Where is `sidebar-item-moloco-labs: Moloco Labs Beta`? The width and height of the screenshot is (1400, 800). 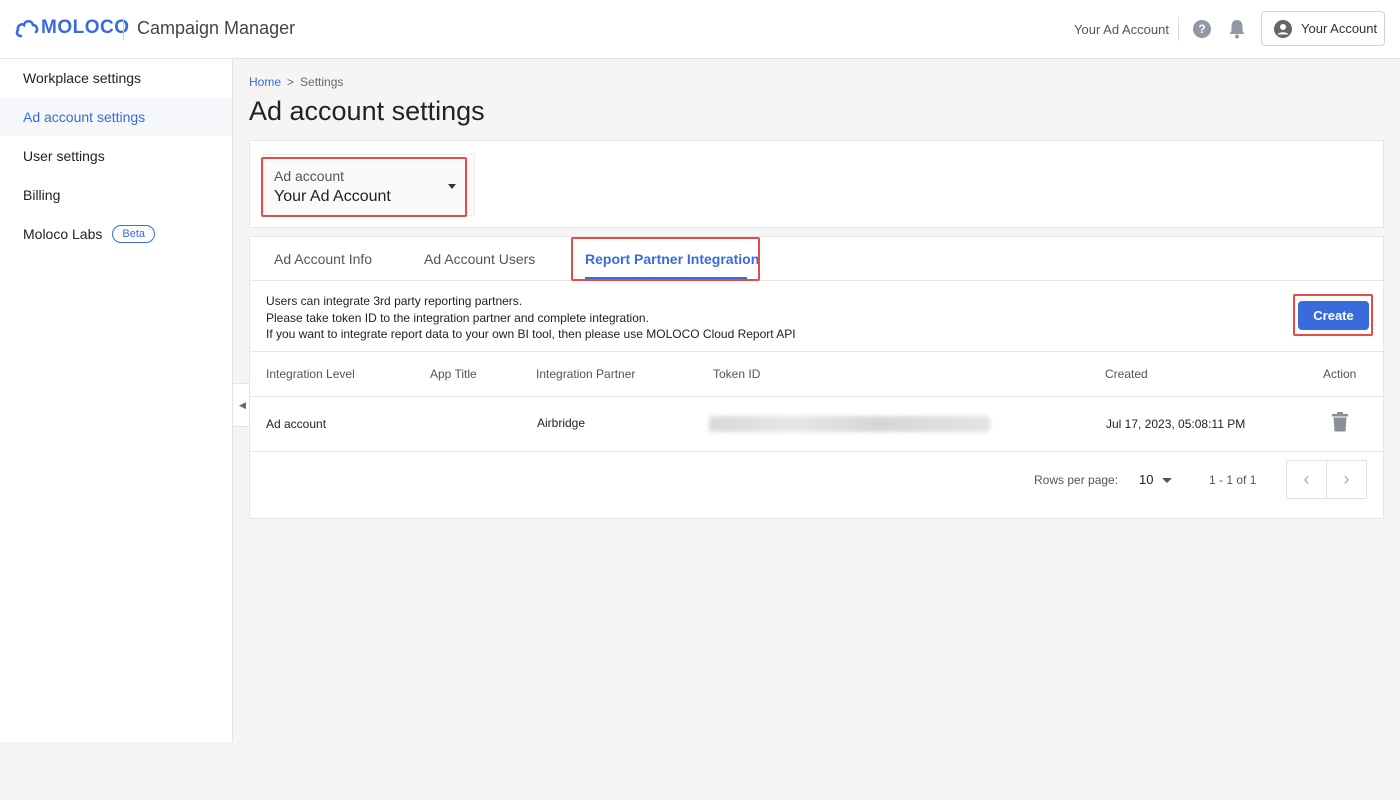 sidebar-item-moloco-labs: Moloco Labs Beta is located at coordinates (116, 234).